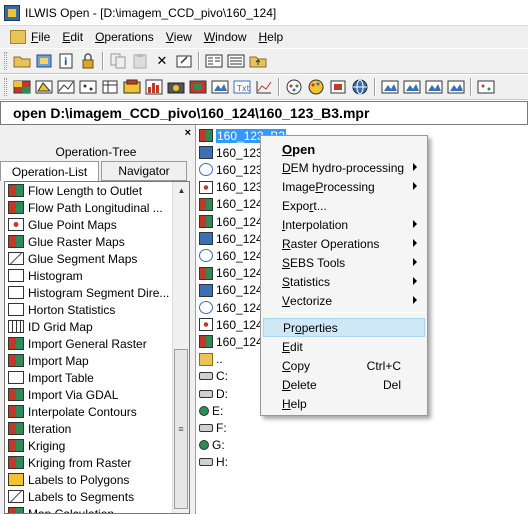  What do you see at coordinates (97, 462) in the screenshot?
I see `operation-list-item: Kriging from Raster` at bounding box center [97, 462].